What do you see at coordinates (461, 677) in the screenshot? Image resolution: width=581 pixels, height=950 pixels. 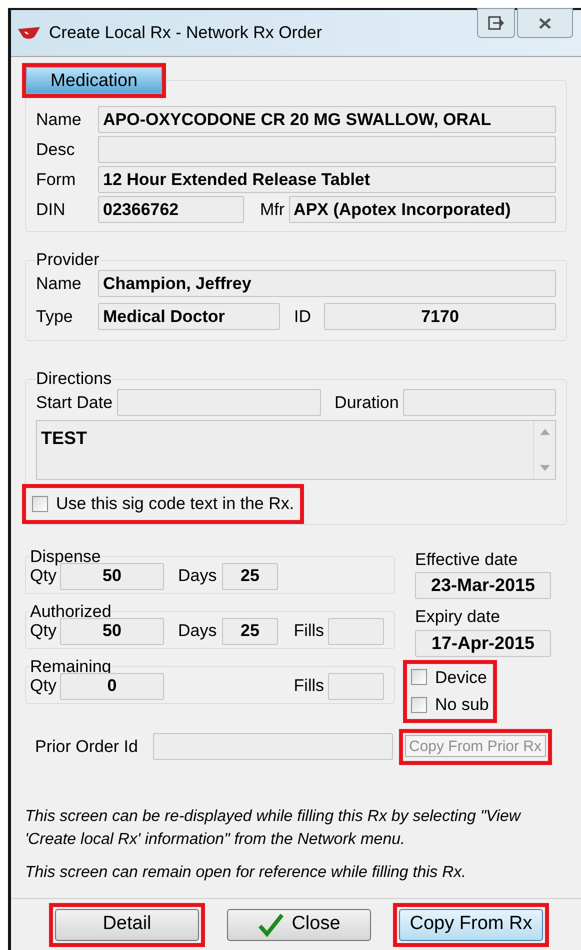 I see `checkbox-label: Device` at bounding box center [461, 677].